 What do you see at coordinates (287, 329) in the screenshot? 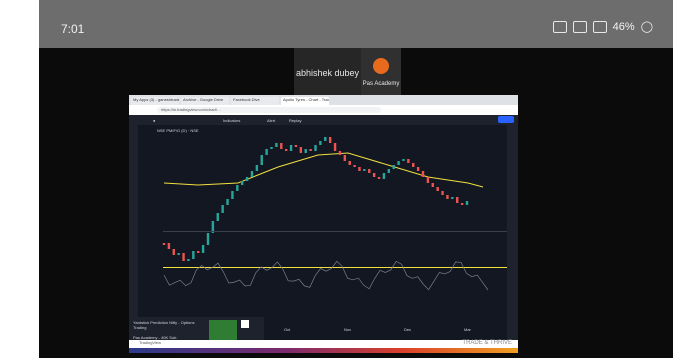
I see `month-label: Oct` at bounding box center [287, 329].